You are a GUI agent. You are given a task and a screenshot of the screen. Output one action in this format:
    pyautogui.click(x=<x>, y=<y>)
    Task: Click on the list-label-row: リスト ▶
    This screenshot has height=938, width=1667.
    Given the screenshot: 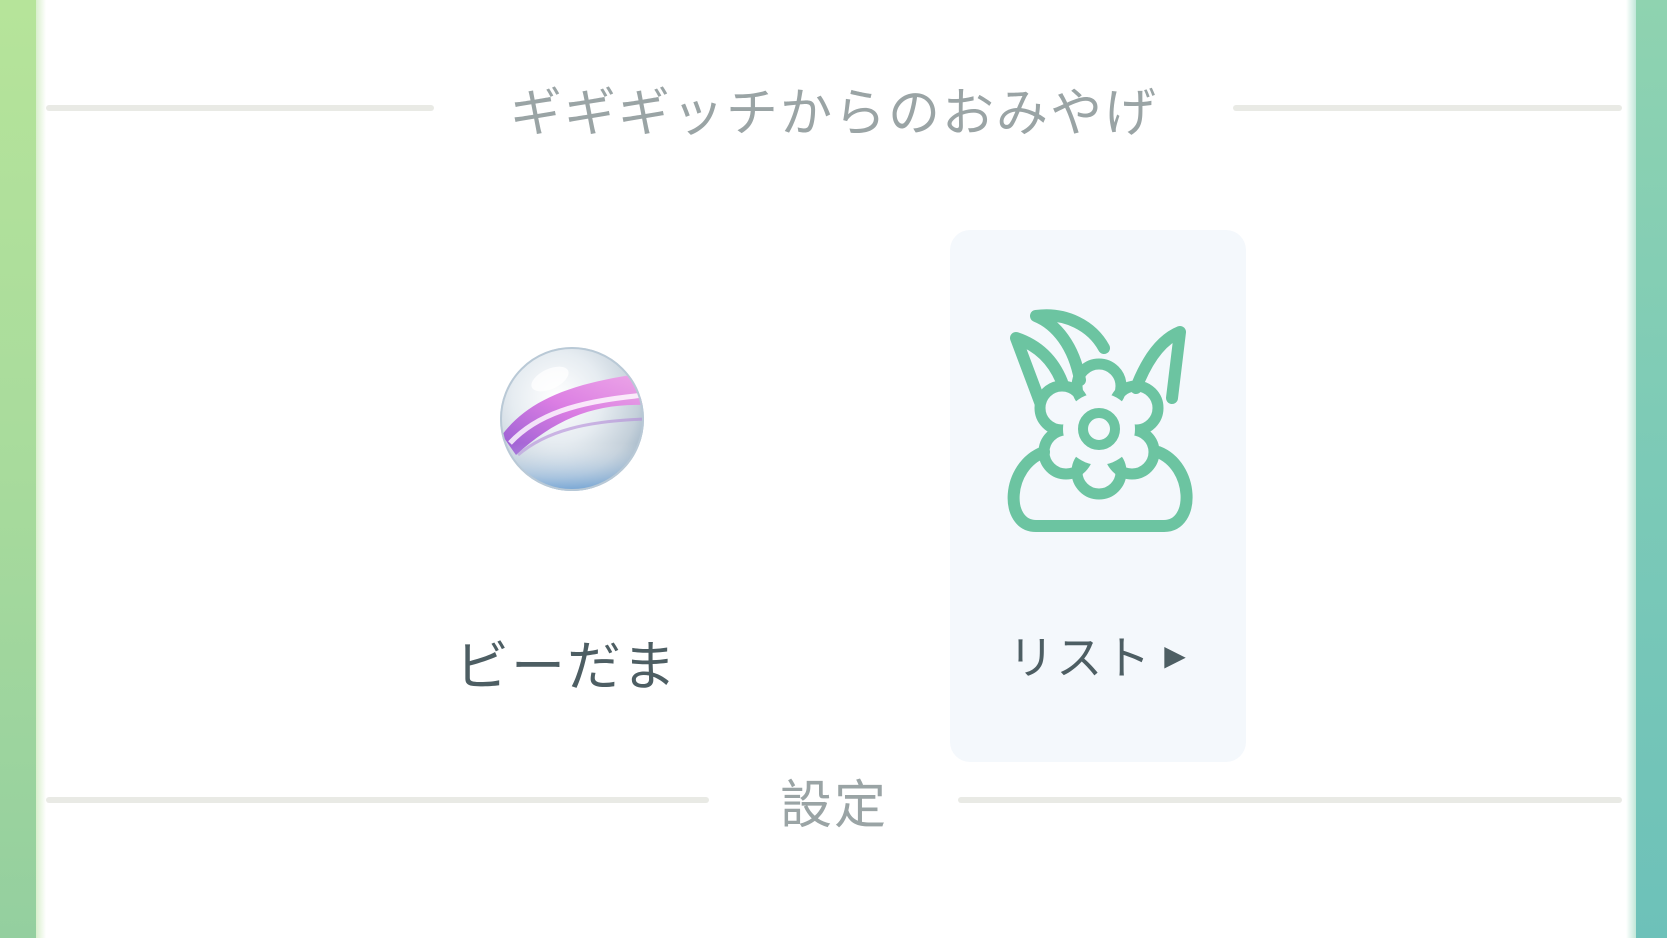 What is the action you would take?
    pyautogui.click(x=1098, y=655)
    